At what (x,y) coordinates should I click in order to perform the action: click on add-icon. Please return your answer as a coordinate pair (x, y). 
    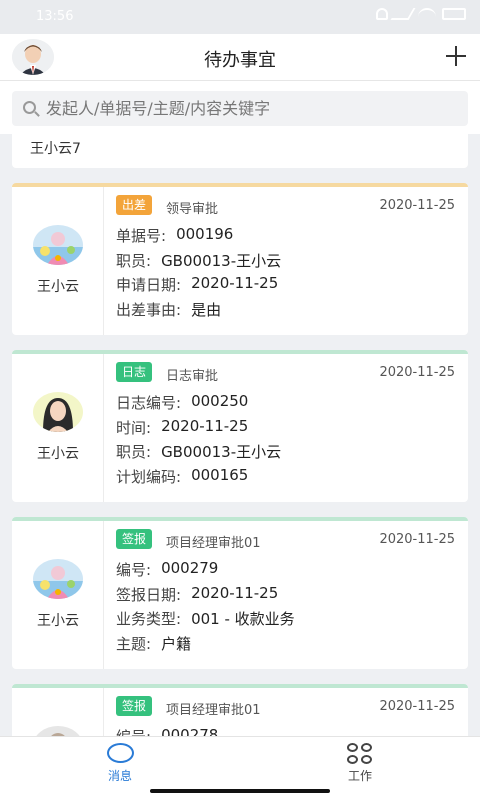
    Looking at the image, I should click on (456, 56).